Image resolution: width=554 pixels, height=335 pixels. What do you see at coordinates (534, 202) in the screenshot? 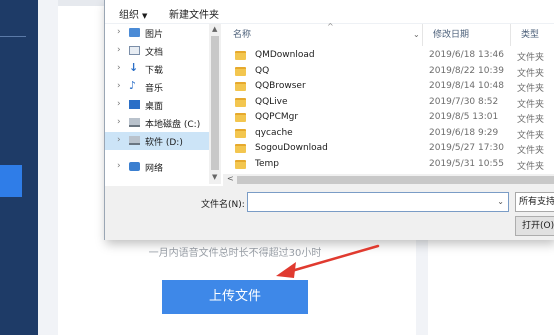
I see `file-type-filter: 所有支持` at bounding box center [534, 202].